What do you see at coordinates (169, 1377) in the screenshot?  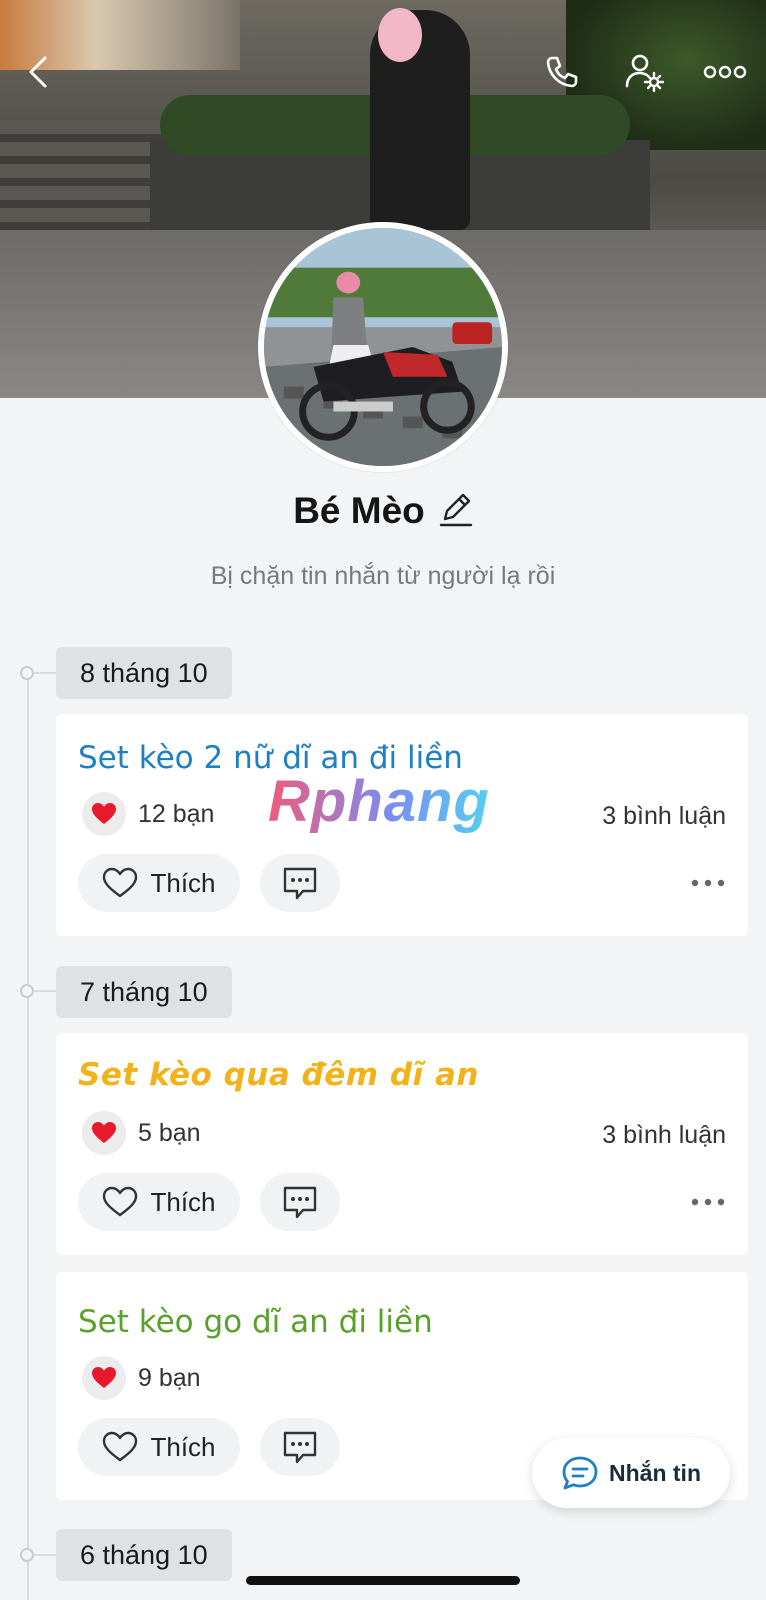 I see `like-count: 9 bạn` at bounding box center [169, 1377].